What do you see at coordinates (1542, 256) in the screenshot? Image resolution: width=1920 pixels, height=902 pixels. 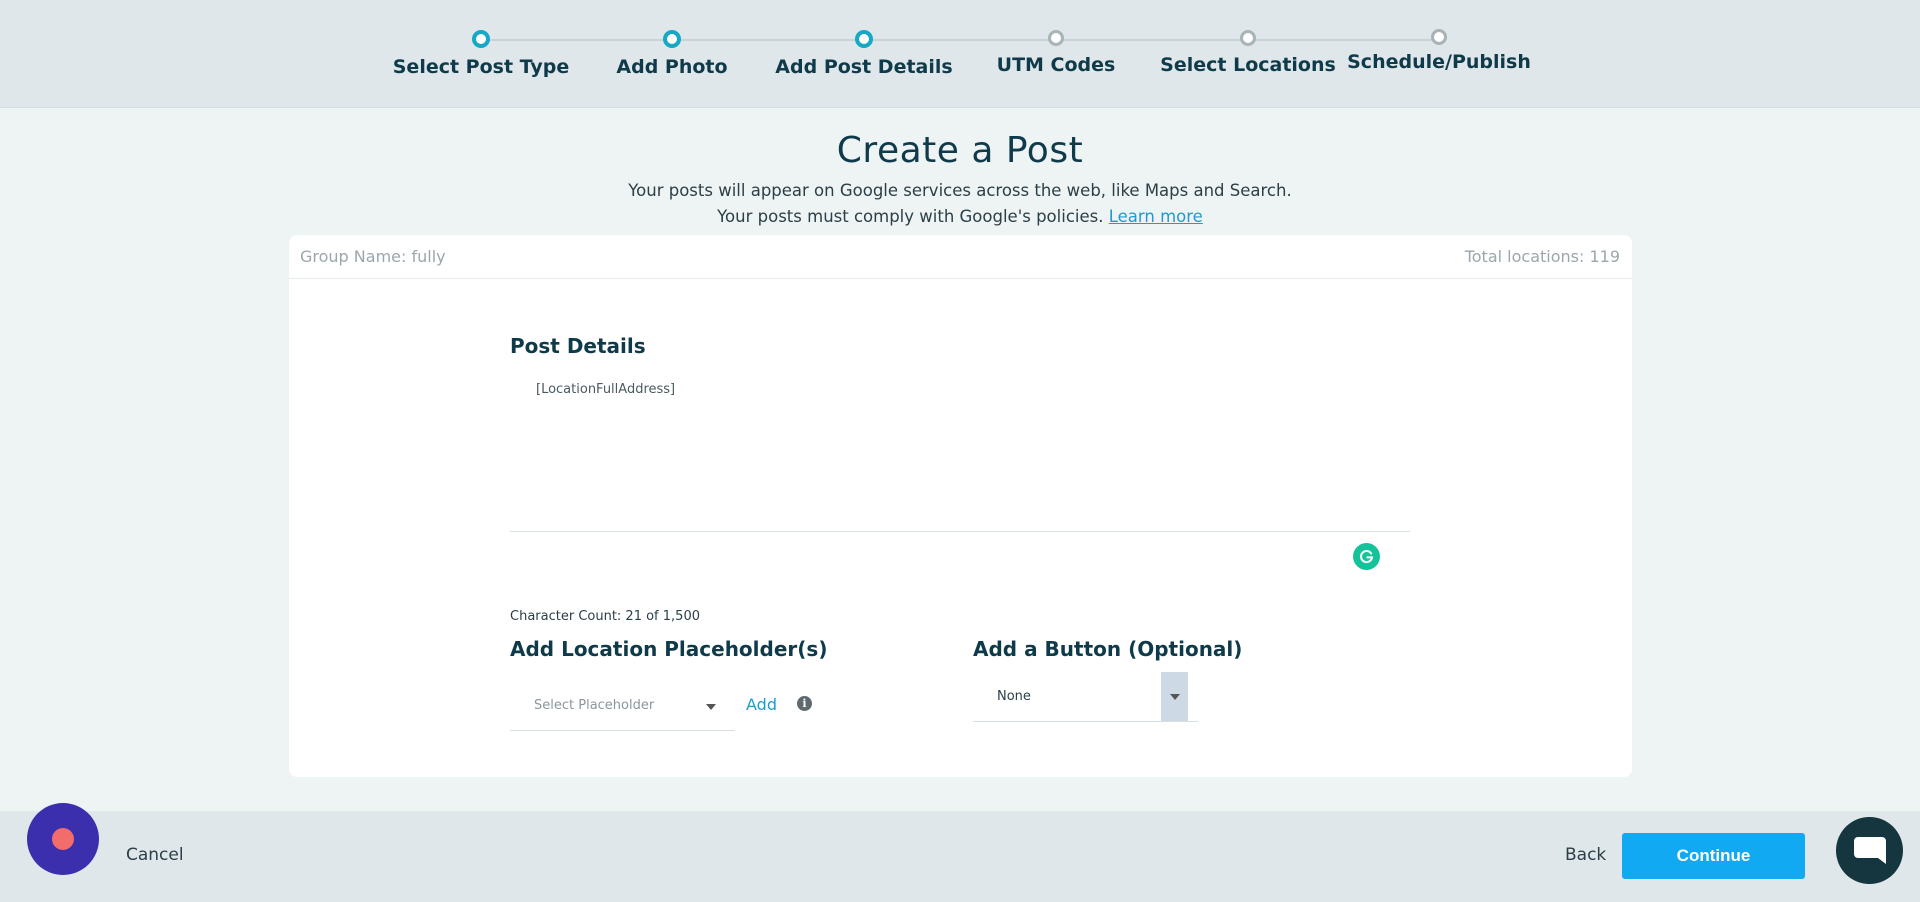 I see `total-locations: Total locations: 119` at bounding box center [1542, 256].